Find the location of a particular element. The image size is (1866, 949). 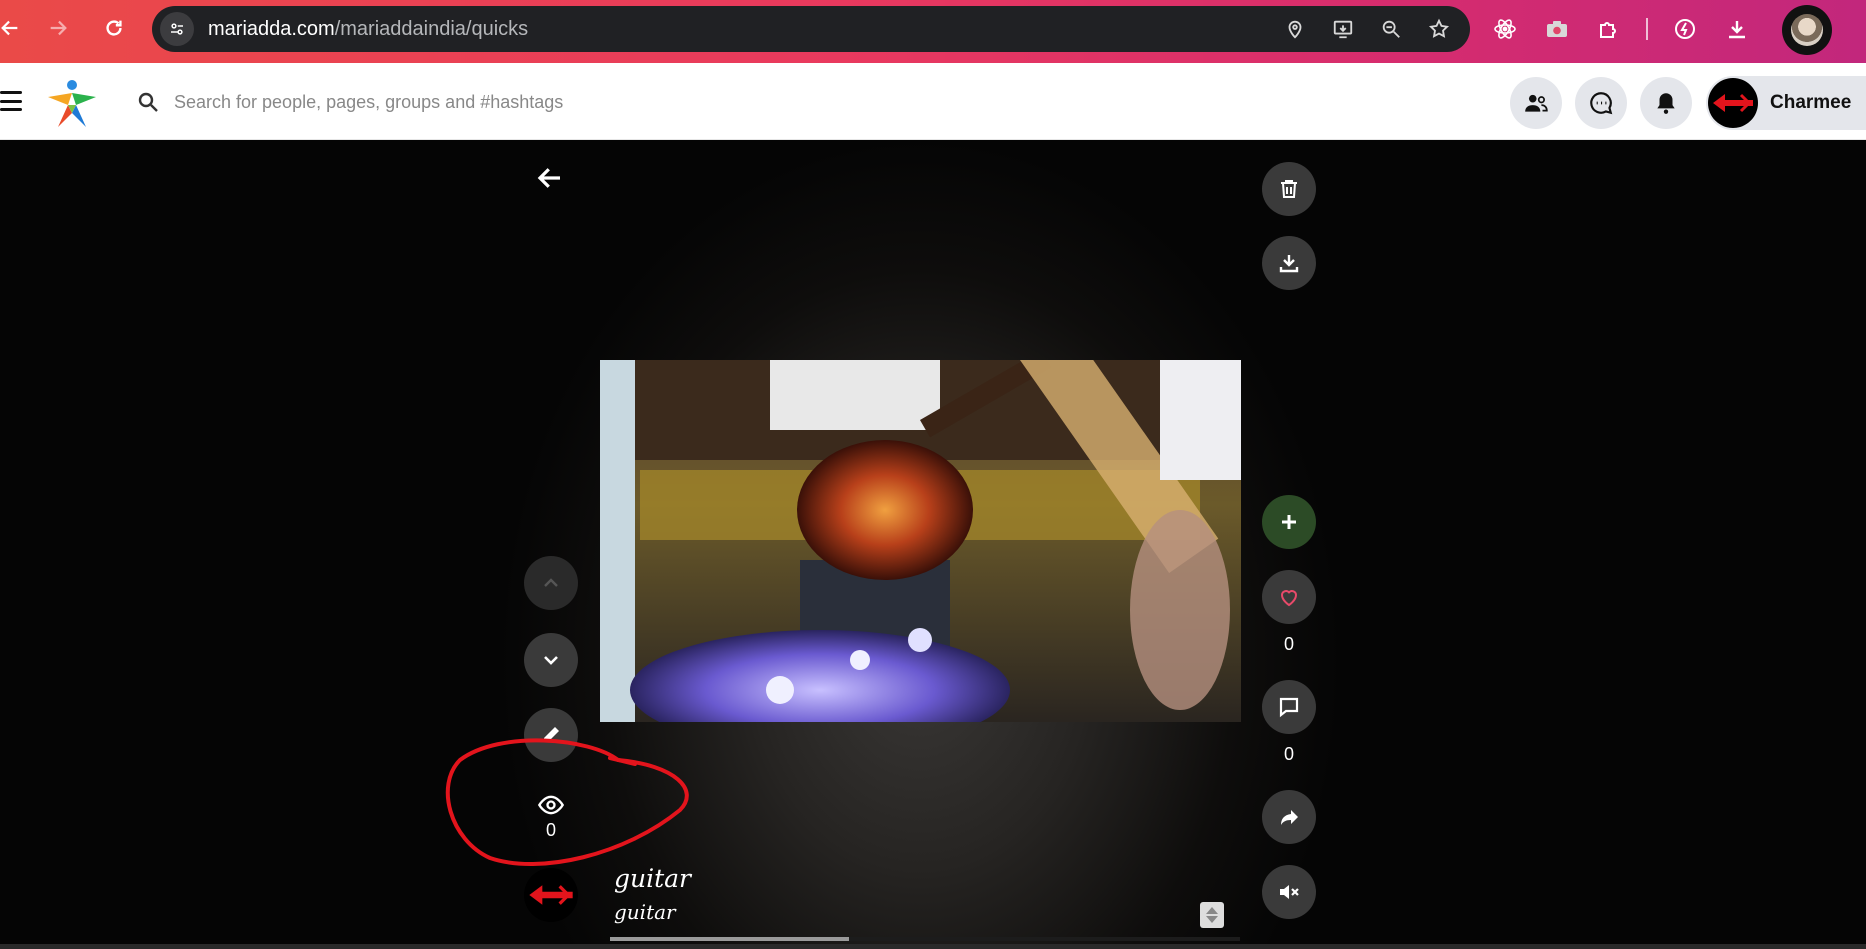

video-frame is located at coordinates (920, 541).